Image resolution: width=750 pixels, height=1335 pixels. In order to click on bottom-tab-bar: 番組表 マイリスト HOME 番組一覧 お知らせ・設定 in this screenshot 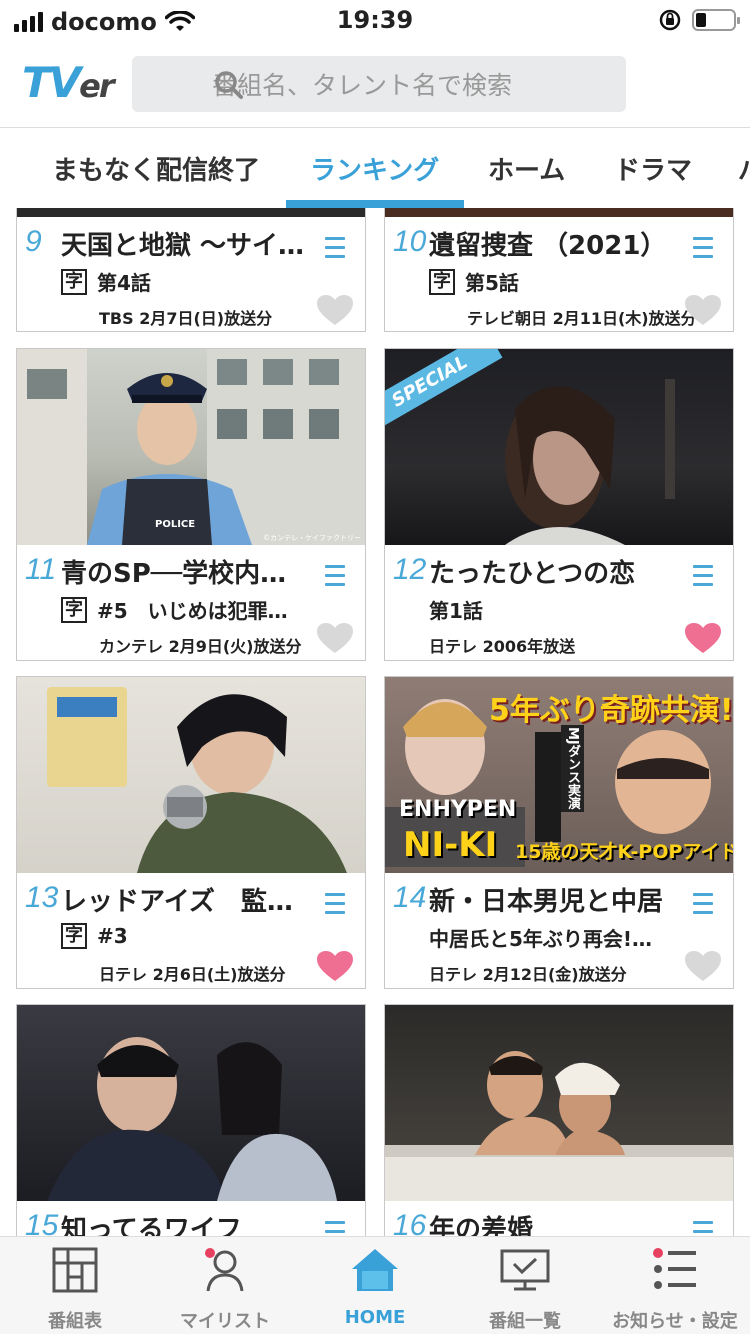, I will do `click(375, 1285)`.